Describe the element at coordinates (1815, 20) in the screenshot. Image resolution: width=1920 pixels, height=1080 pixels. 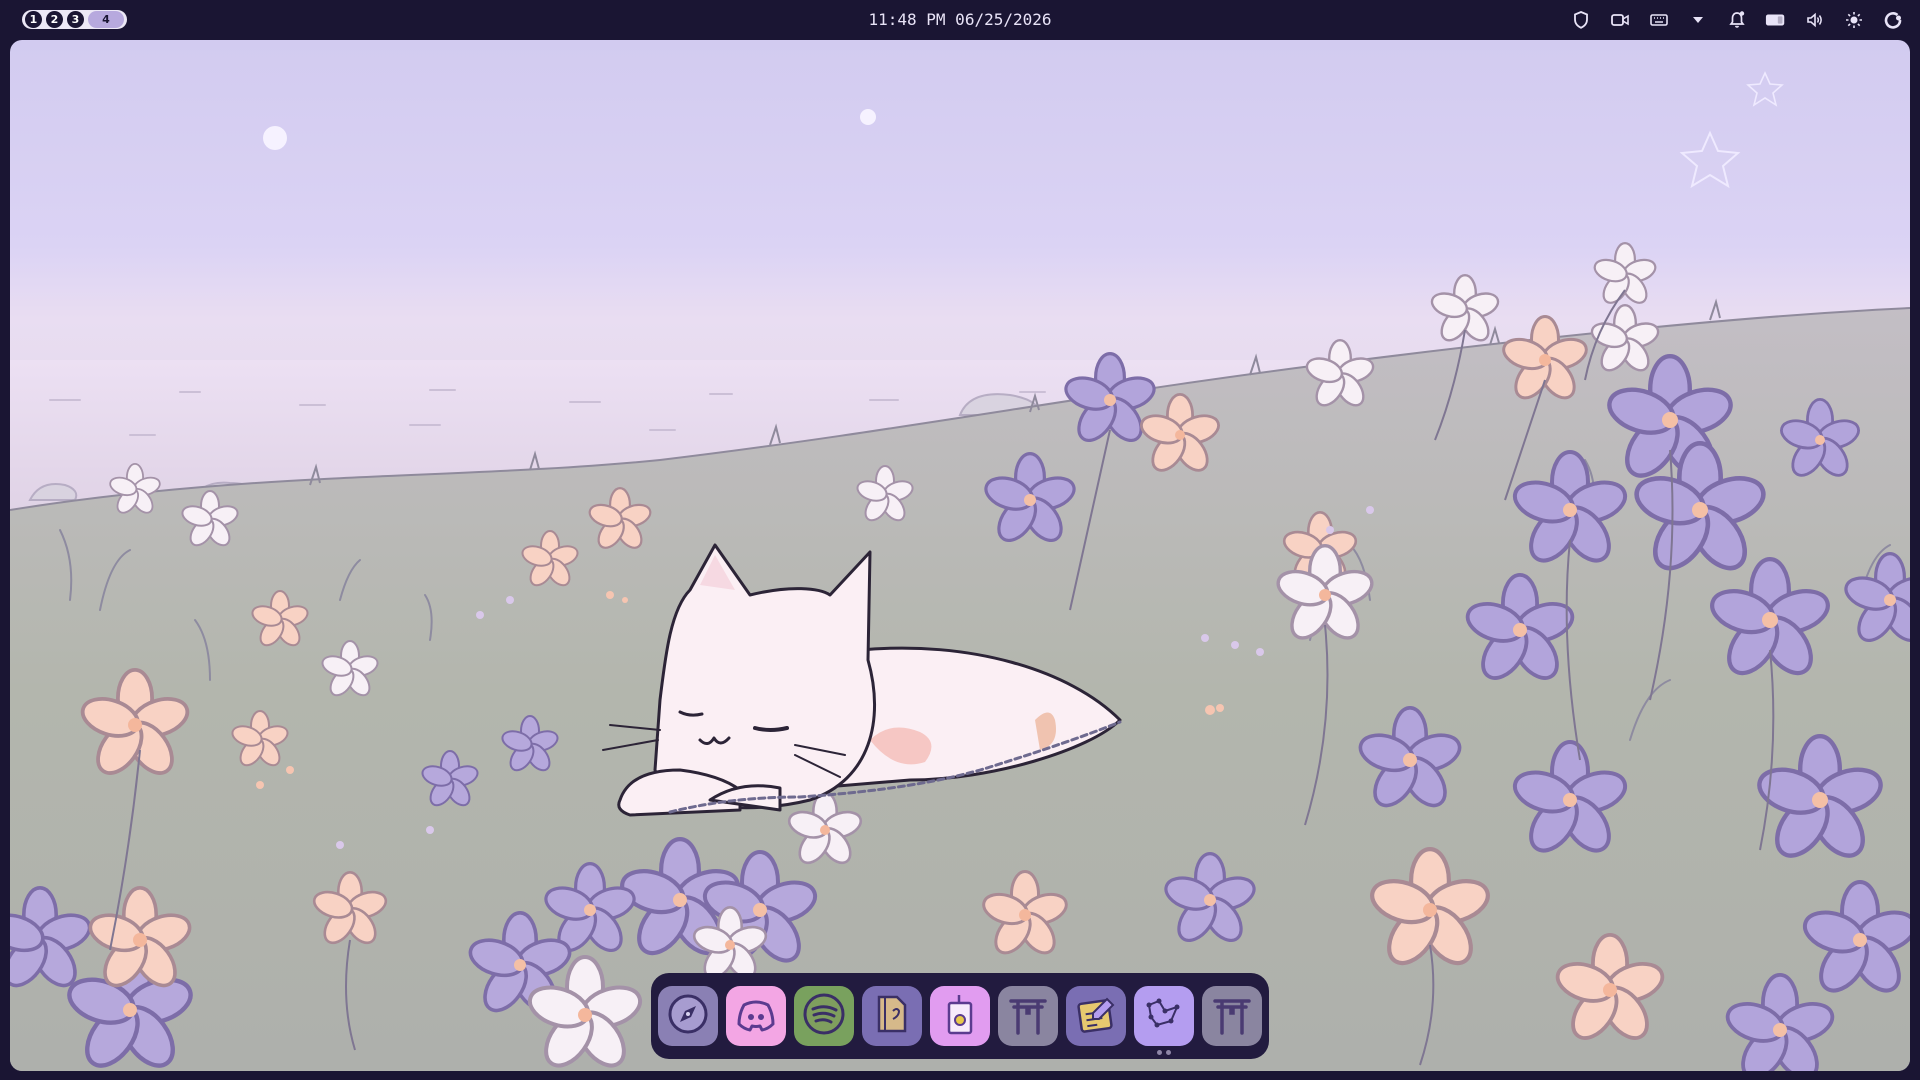
I see `volume-icon` at that location.